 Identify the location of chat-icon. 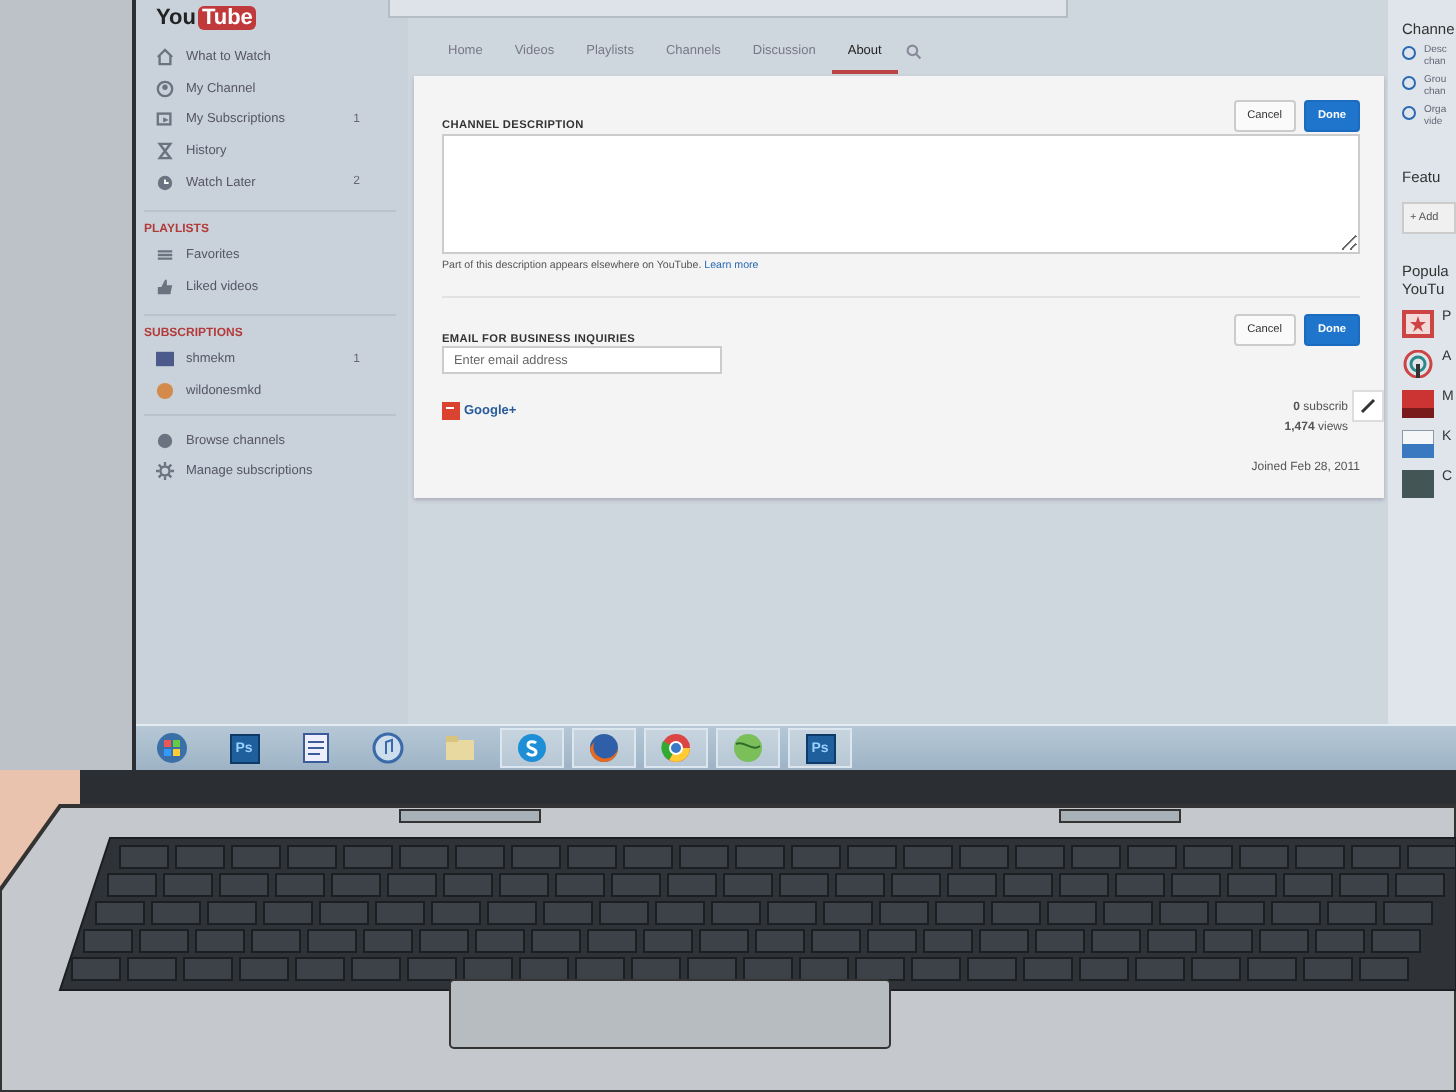
(532, 748).